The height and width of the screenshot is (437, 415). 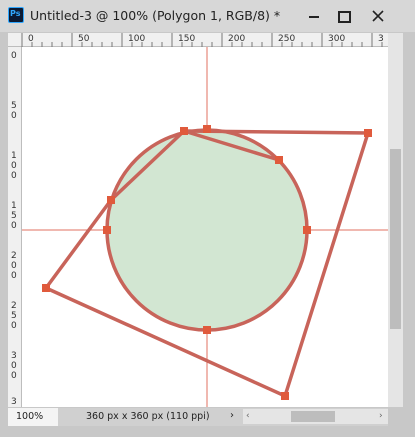 I want to click on horizontal-ruler: 0 50 100 150 200 250 300 3, so click(x=198, y=40).